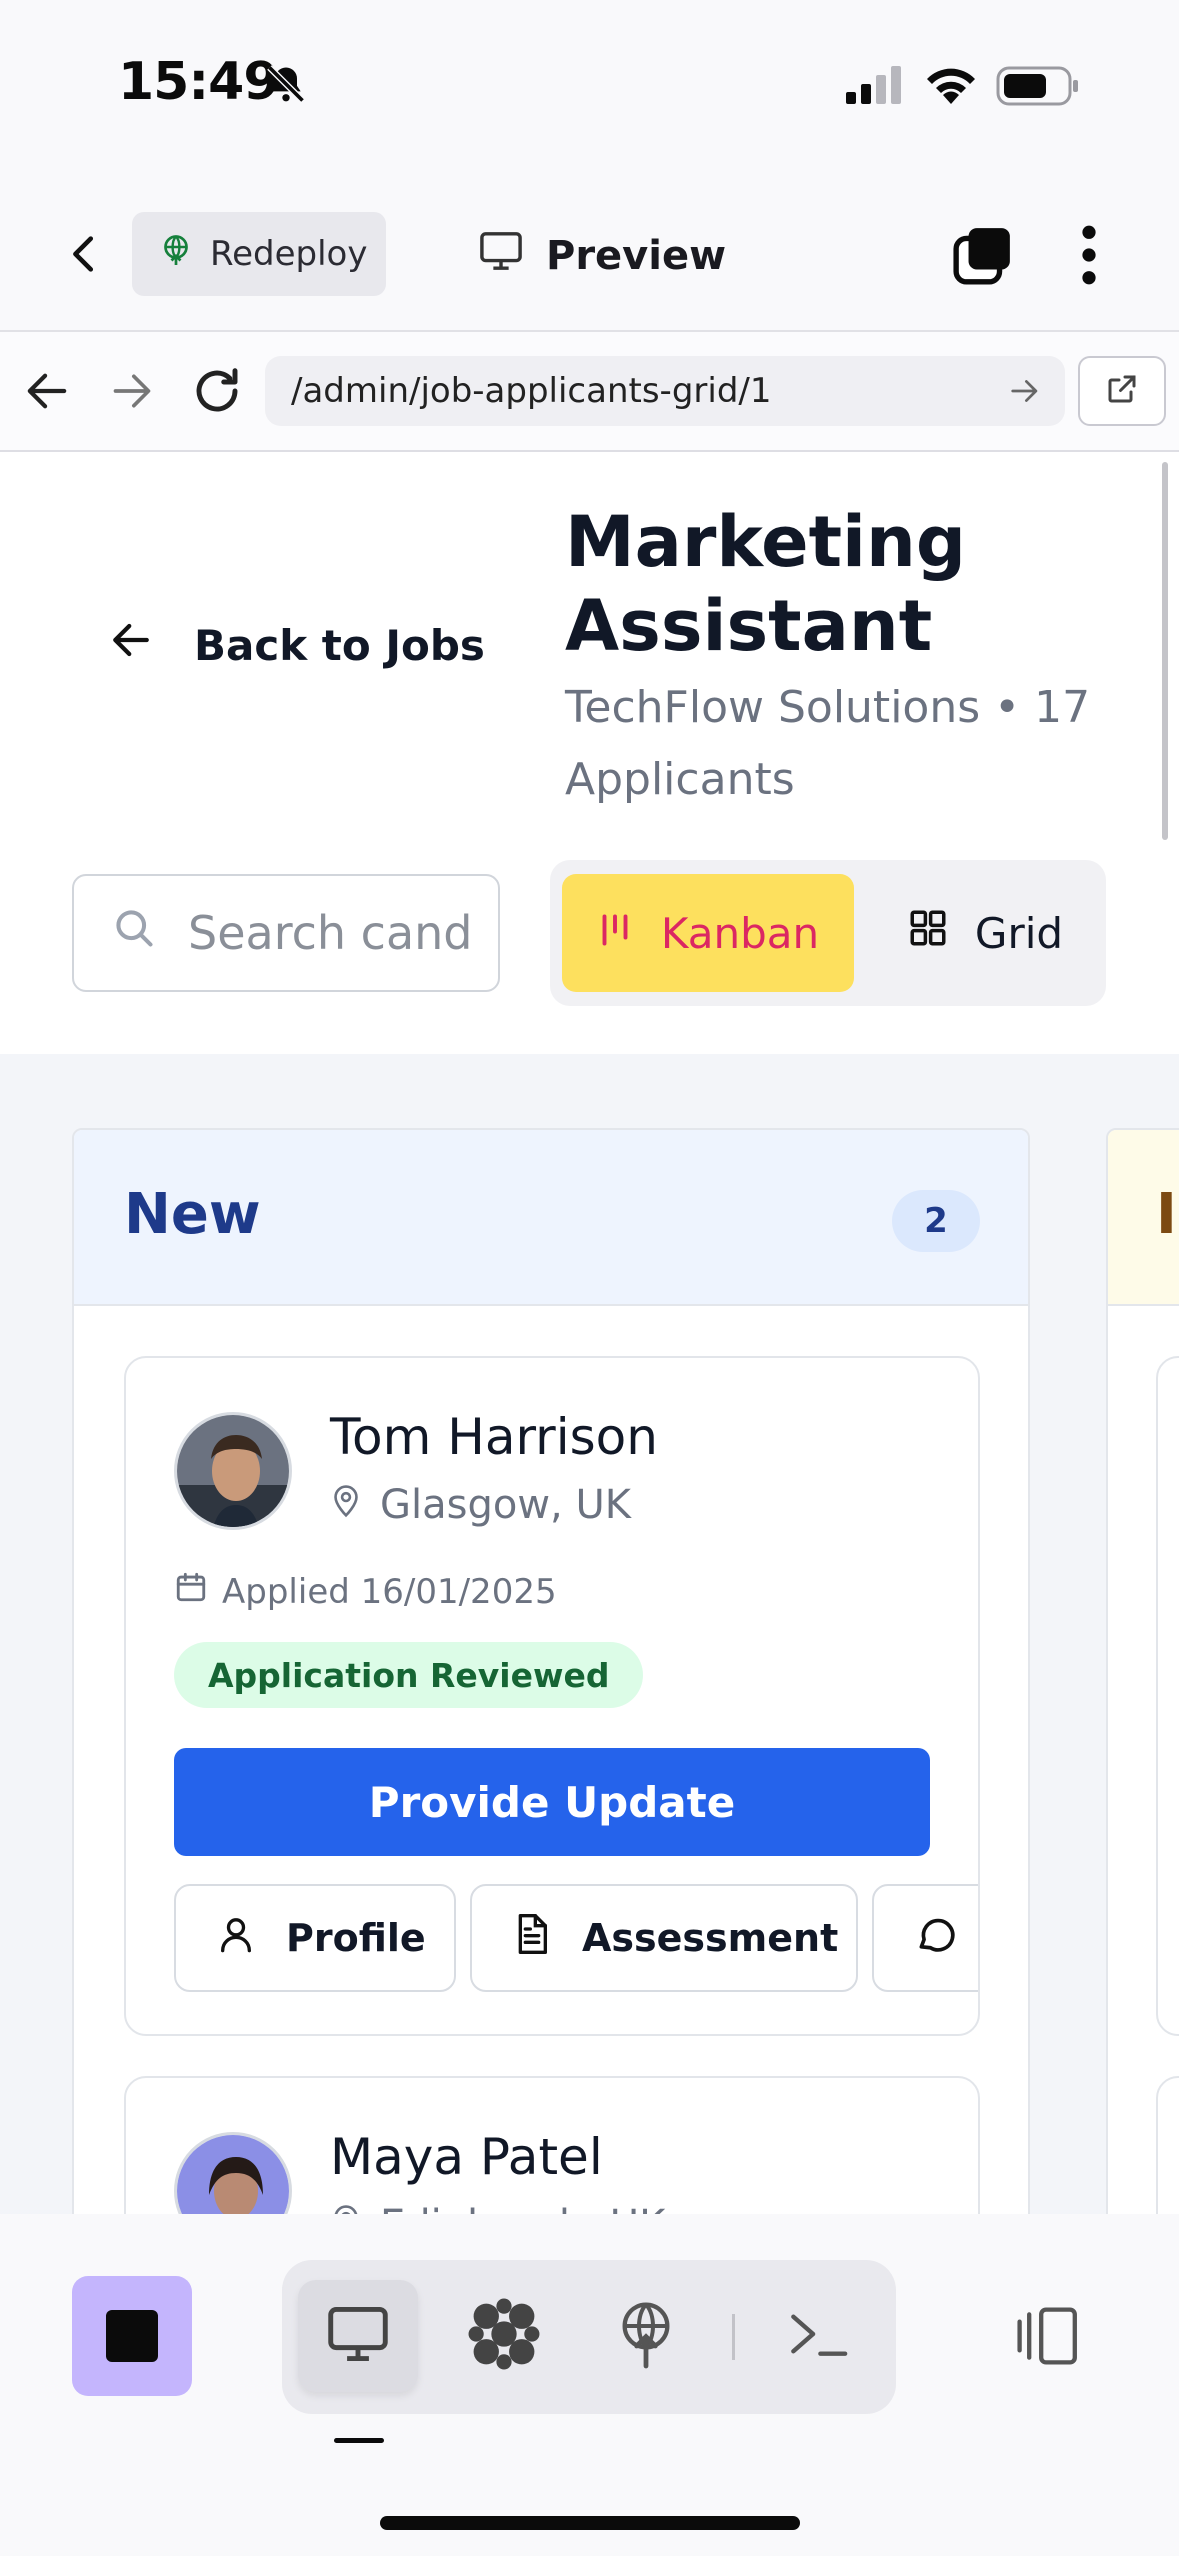  I want to click on kanban-view-button: Kanban, so click(708, 933).